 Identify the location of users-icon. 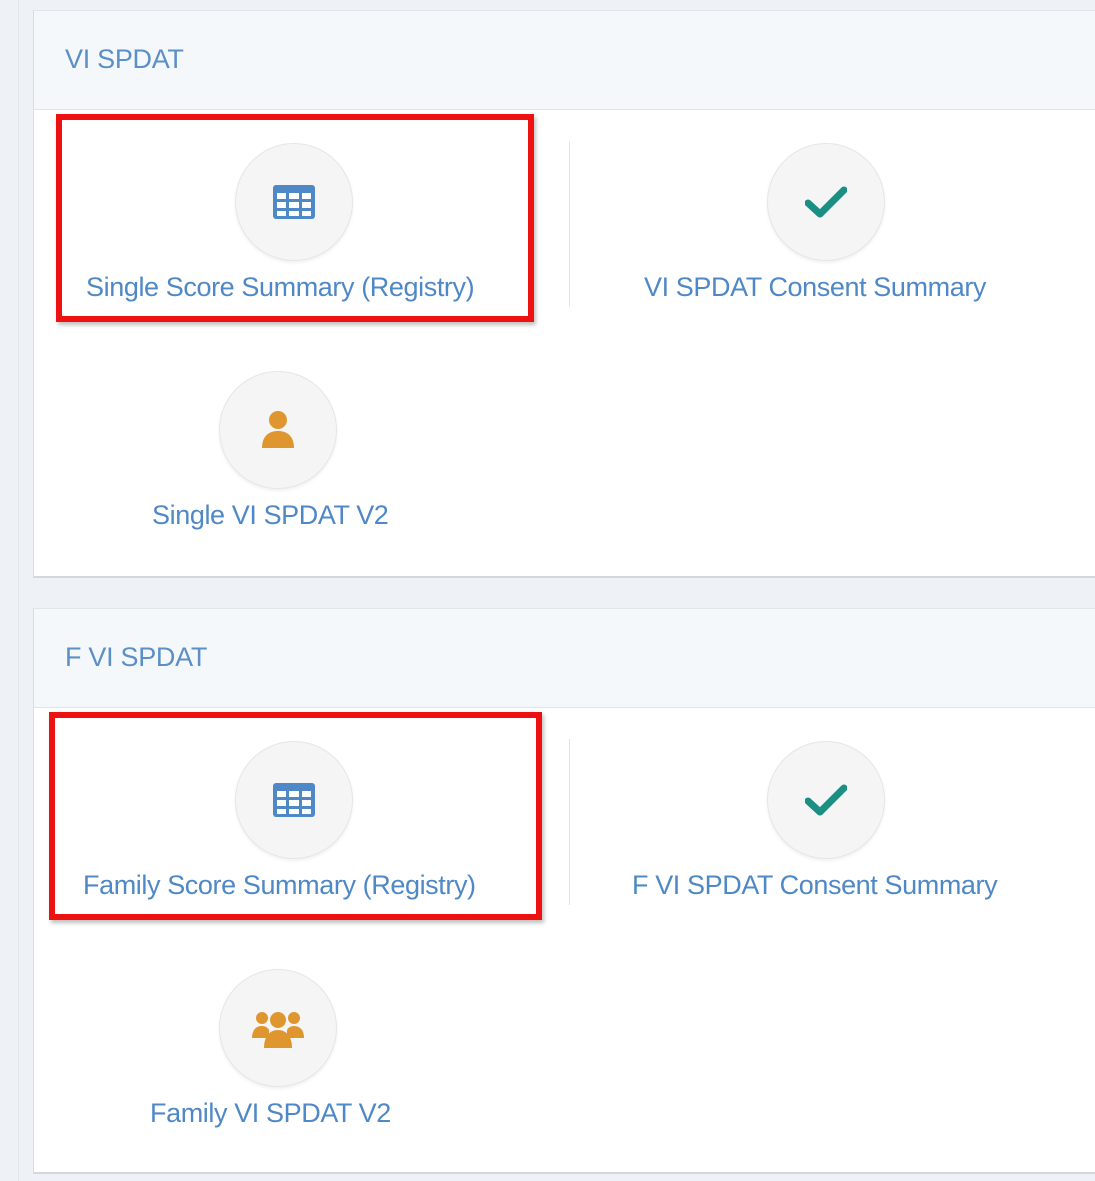
(278, 1030).